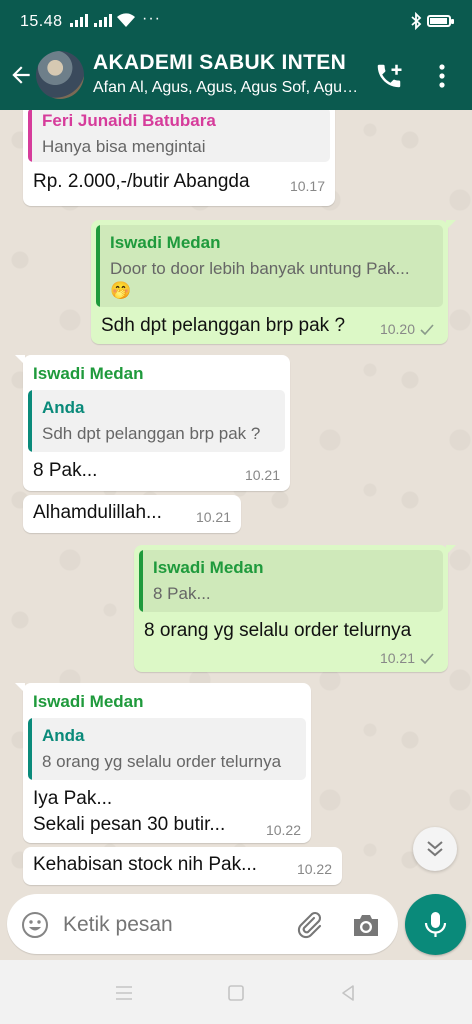 The image size is (472, 1024). Describe the element at coordinates (309, 924) in the screenshot. I see `attach-icon` at that location.